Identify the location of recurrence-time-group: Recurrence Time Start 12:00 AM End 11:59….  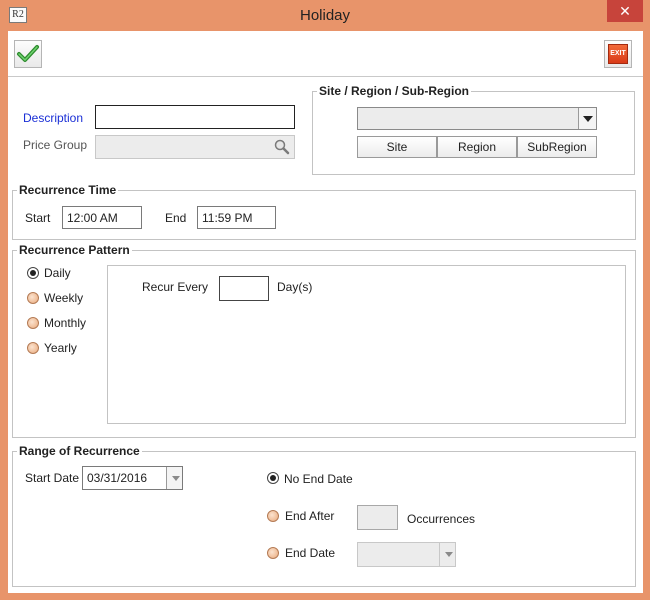
(324, 211).